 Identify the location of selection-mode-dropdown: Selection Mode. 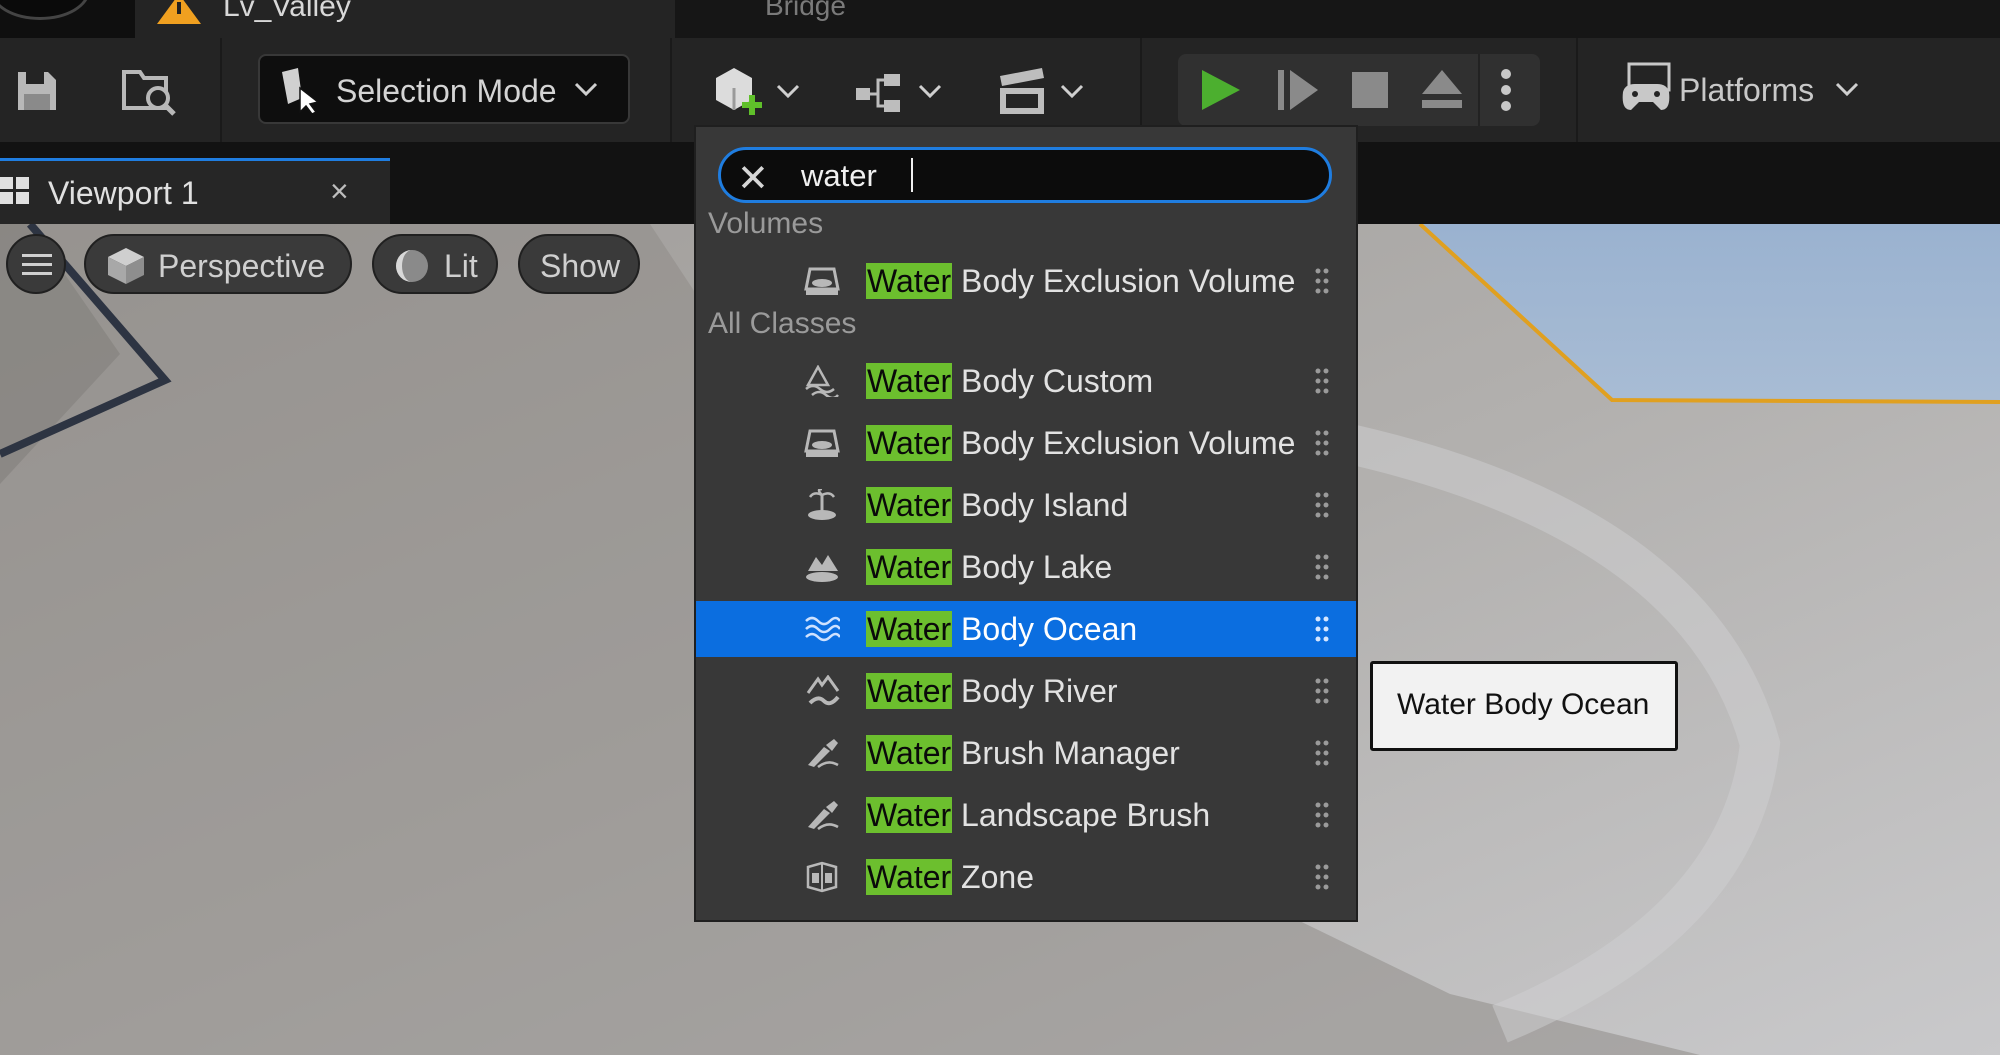
(444, 89).